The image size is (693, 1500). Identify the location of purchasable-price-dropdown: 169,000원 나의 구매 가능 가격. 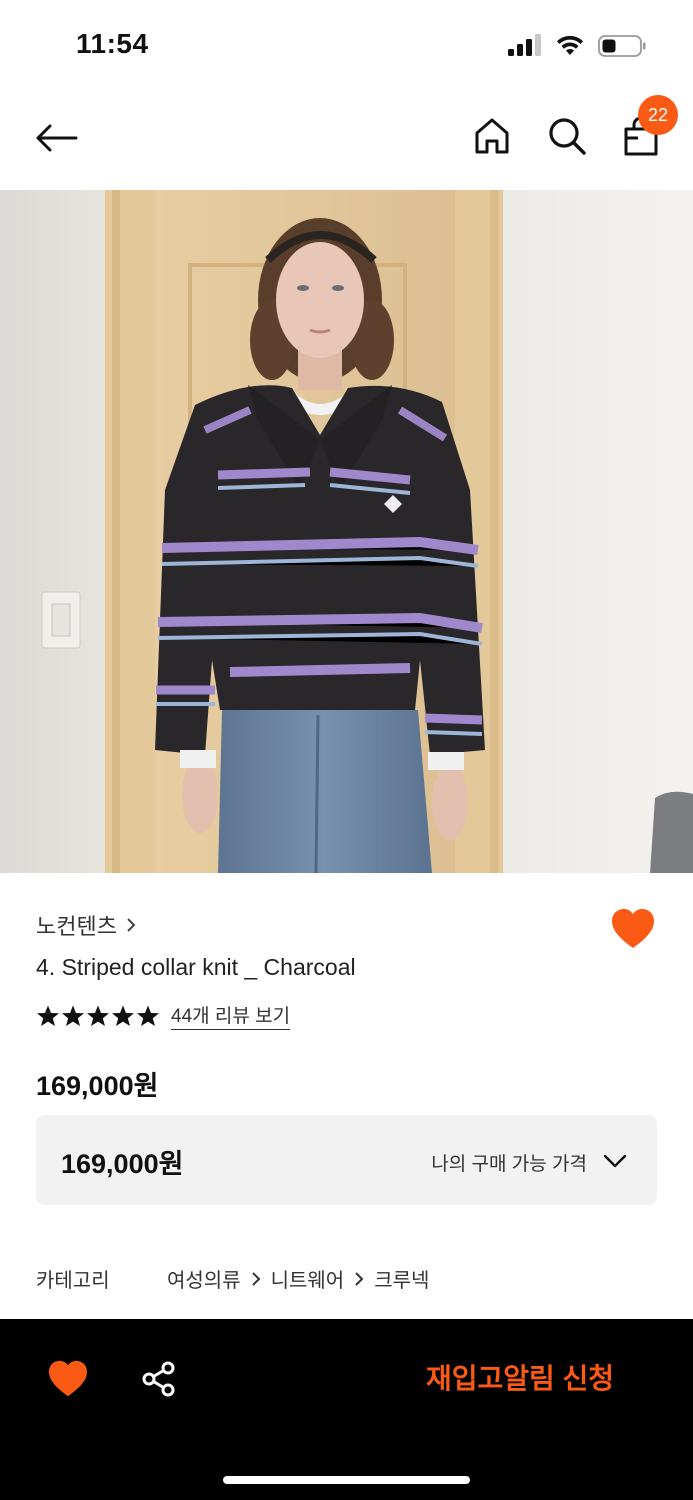
(346, 1160).